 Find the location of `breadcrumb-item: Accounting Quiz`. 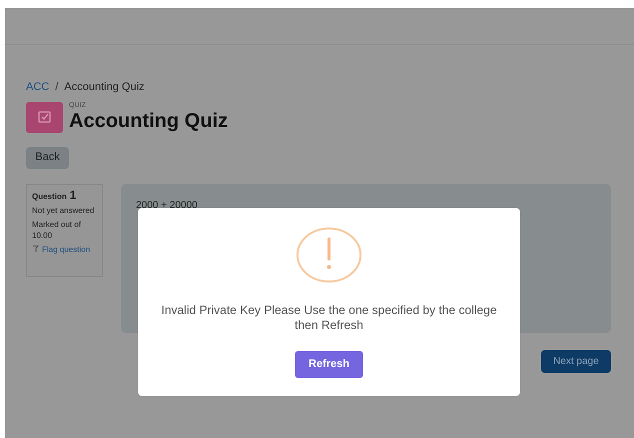

breadcrumb-item: Accounting Quiz is located at coordinates (104, 87).